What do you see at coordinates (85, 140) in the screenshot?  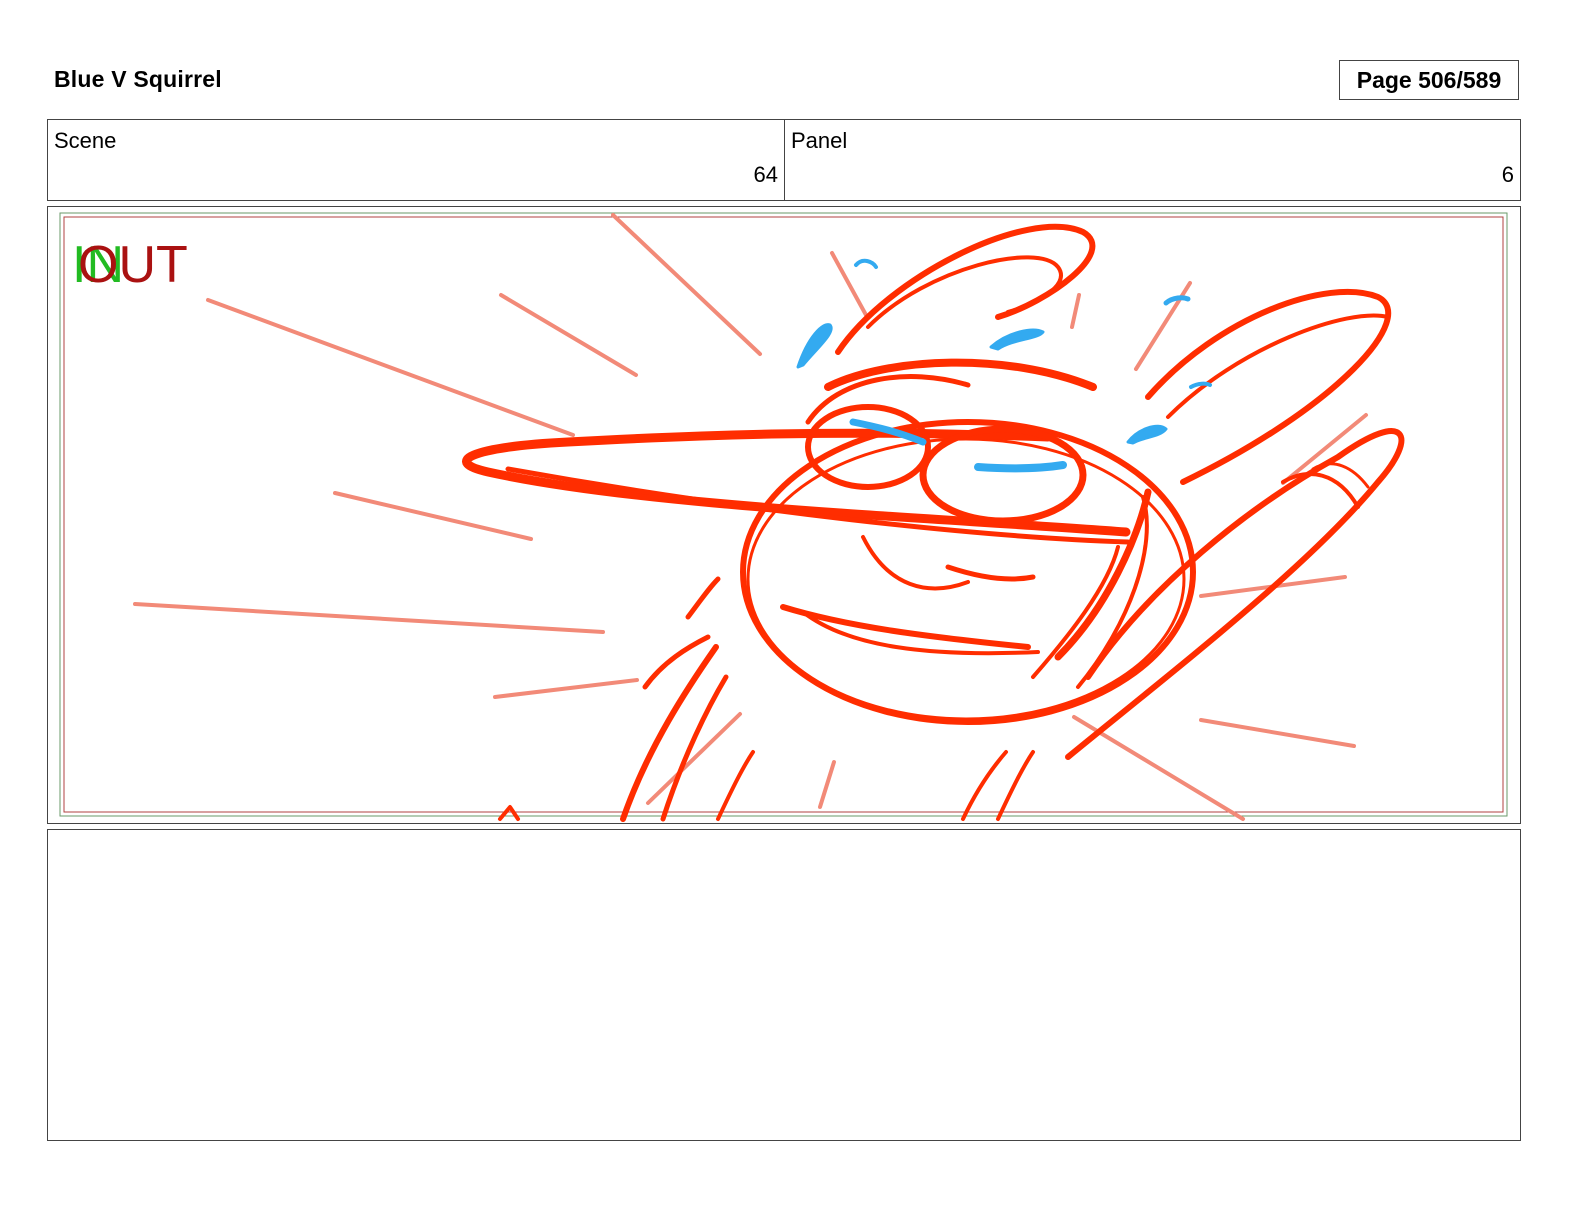 I see `scene-label: Scene` at bounding box center [85, 140].